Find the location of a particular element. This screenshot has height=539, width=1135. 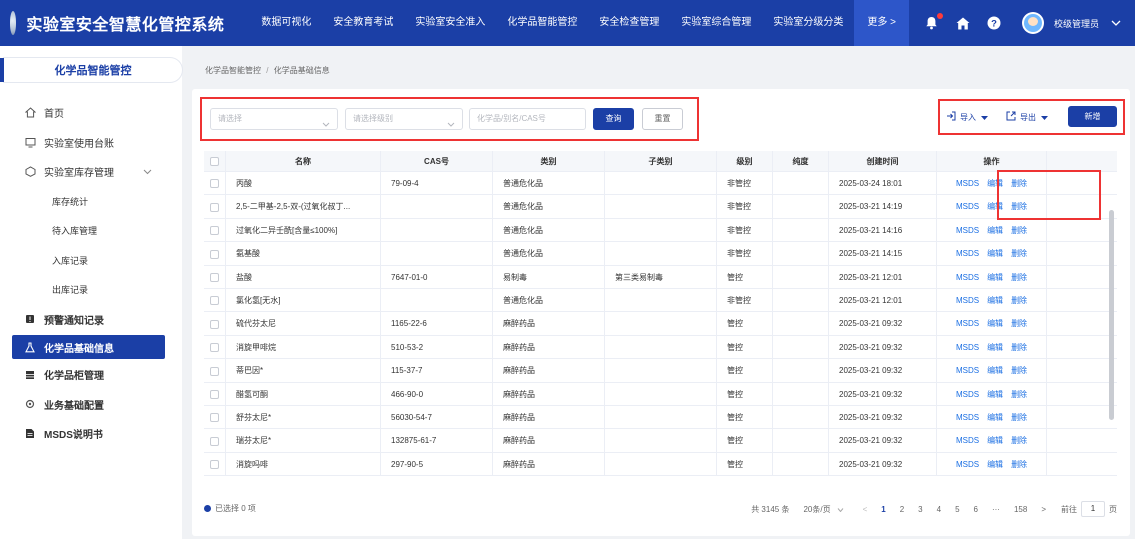

category-select: 请选择 is located at coordinates (274, 119).